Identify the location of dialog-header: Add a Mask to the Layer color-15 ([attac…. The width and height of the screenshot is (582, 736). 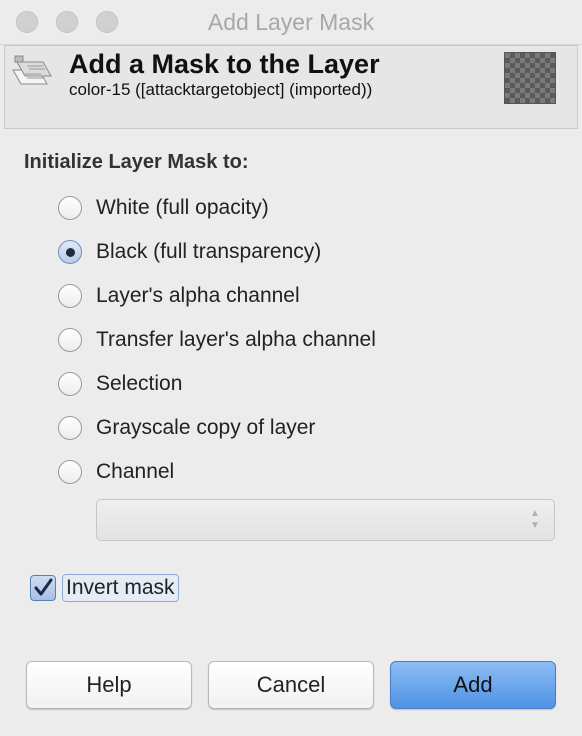
(291, 87).